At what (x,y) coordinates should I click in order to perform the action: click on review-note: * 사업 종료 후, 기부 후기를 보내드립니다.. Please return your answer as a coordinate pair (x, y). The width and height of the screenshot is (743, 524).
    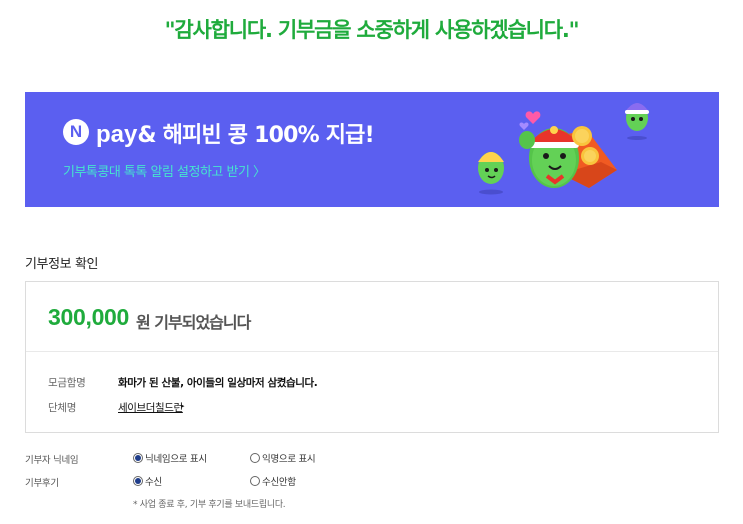
    Looking at the image, I should click on (209, 505).